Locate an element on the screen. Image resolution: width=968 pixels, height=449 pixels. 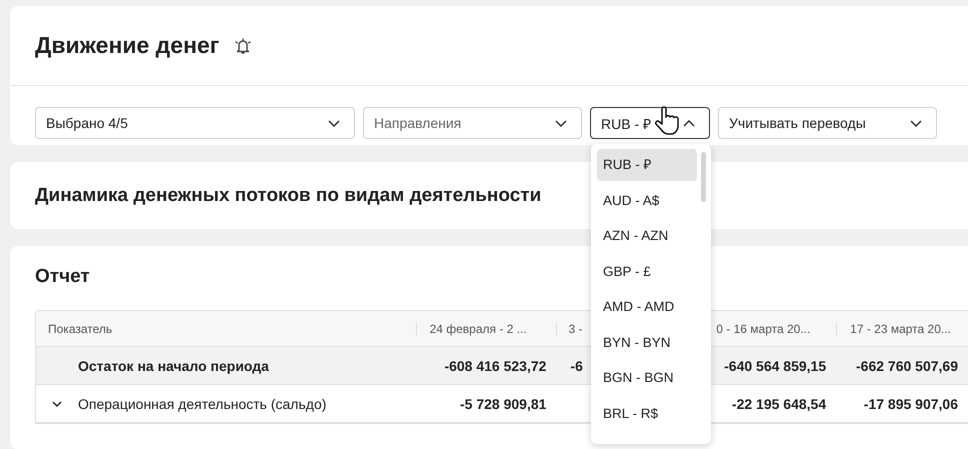
table-cell: -22 195 648,54 is located at coordinates (779, 404).